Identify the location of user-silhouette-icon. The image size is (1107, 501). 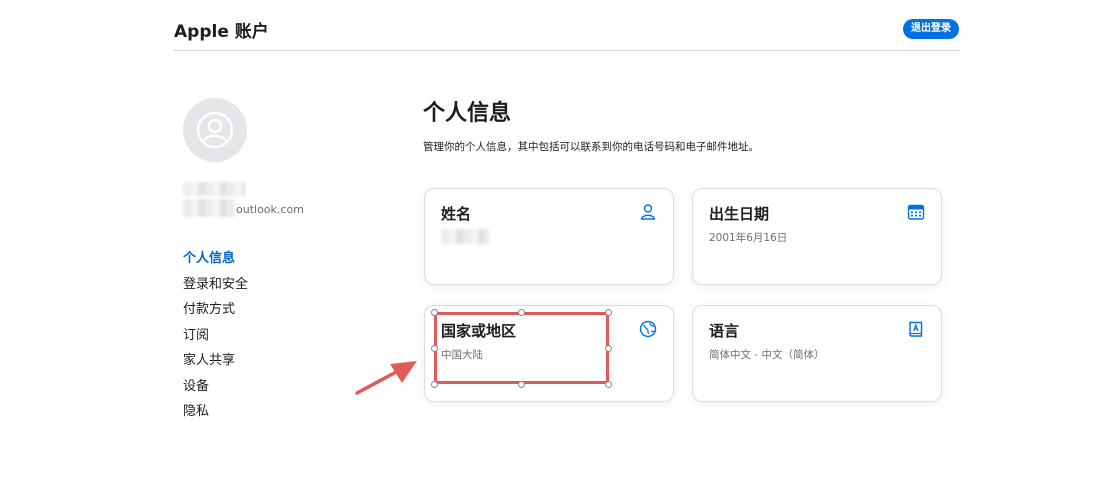
(215, 130).